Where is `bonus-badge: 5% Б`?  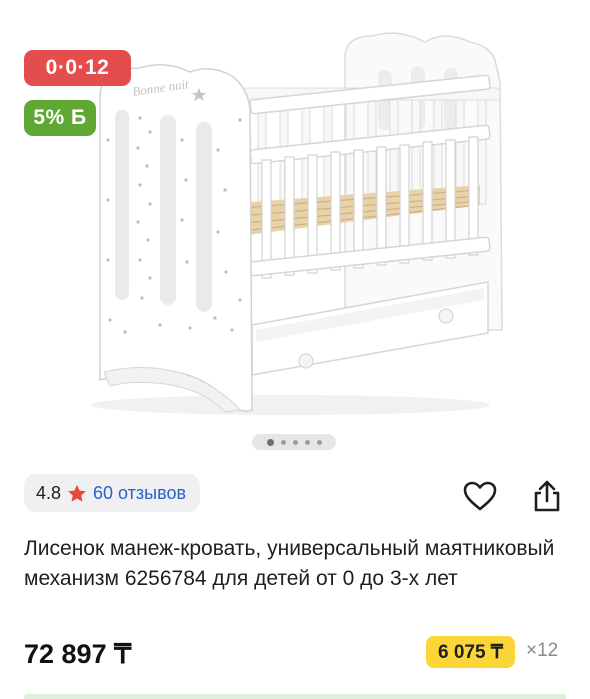
bonus-badge: 5% Б is located at coordinates (60, 118).